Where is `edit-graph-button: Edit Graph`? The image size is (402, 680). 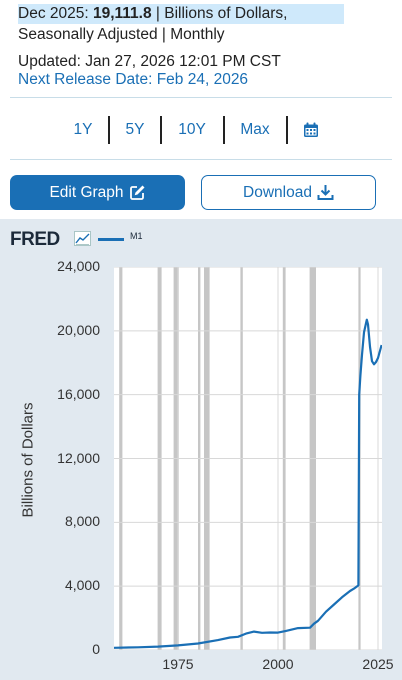
edit-graph-button: Edit Graph is located at coordinates (97, 192).